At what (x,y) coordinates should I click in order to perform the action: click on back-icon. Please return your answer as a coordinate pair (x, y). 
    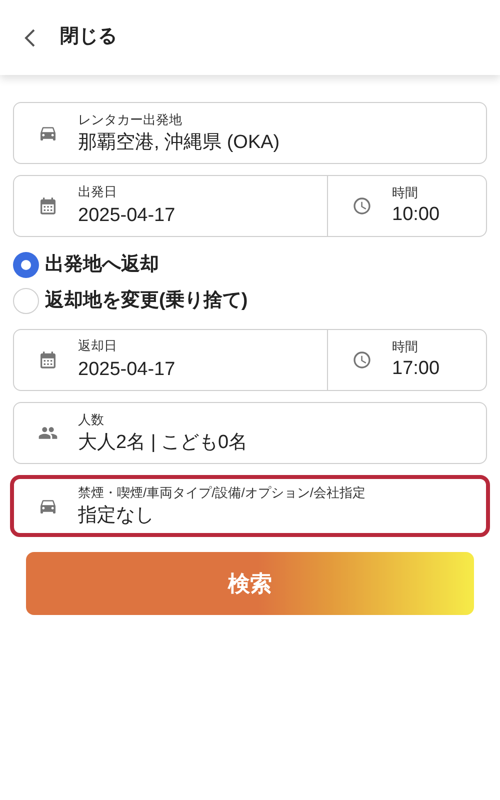
    Looking at the image, I should click on (30, 38).